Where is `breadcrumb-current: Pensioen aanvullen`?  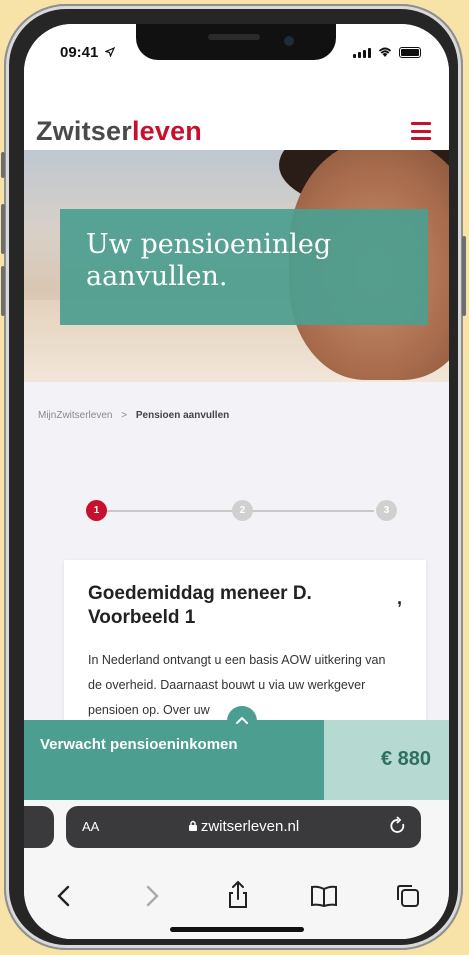 breadcrumb-current: Pensioen aanvullen is located at coordinates (182, 415).